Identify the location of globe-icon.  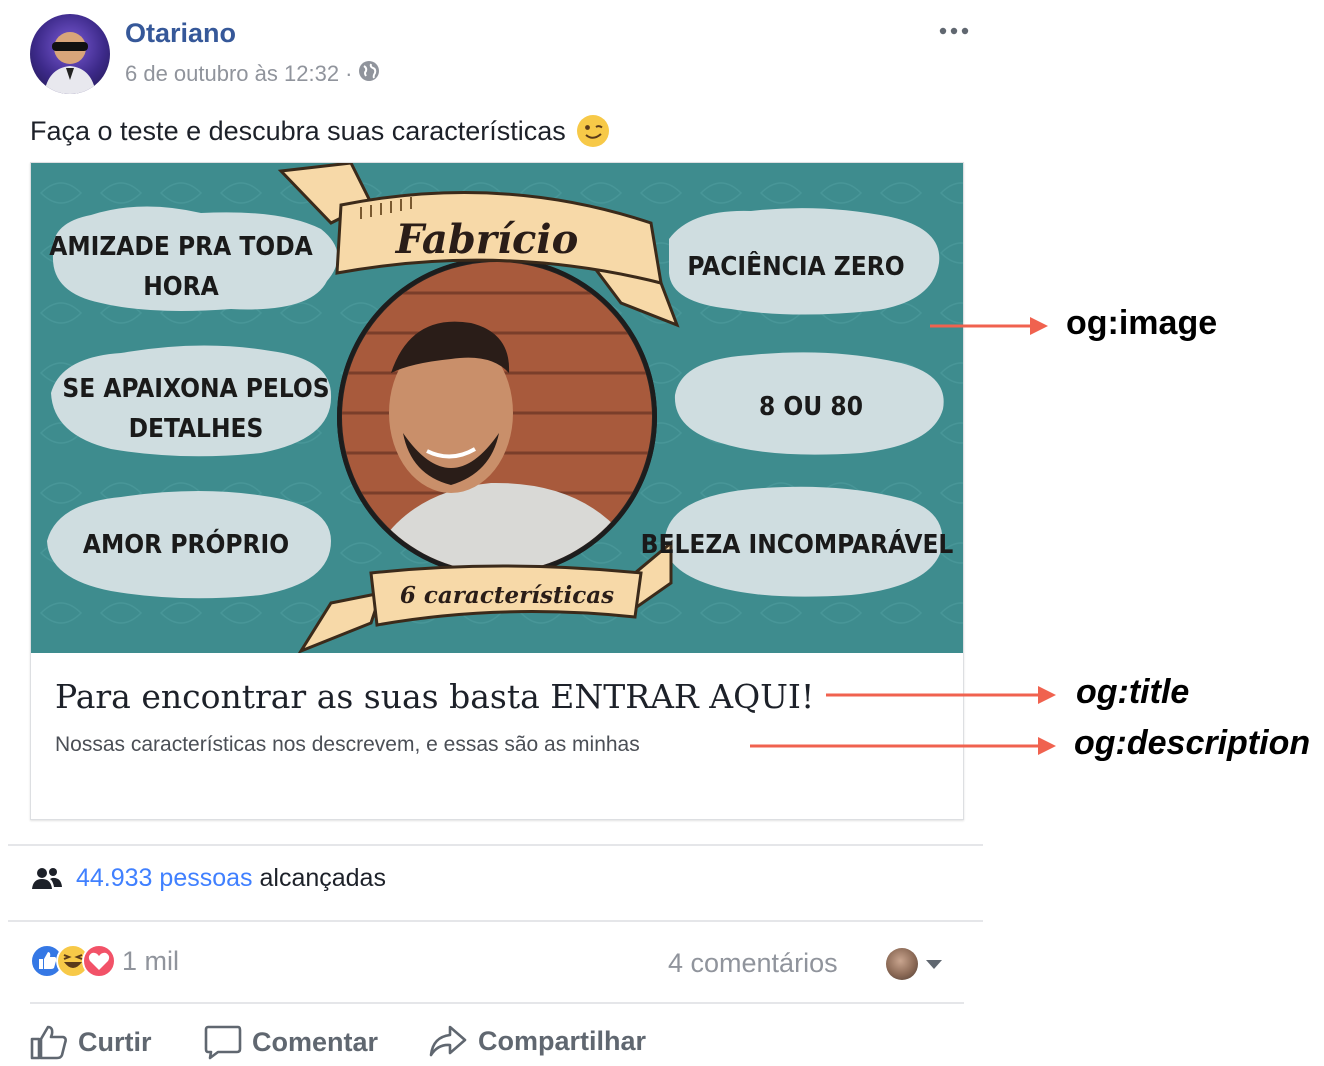
(369, 74).